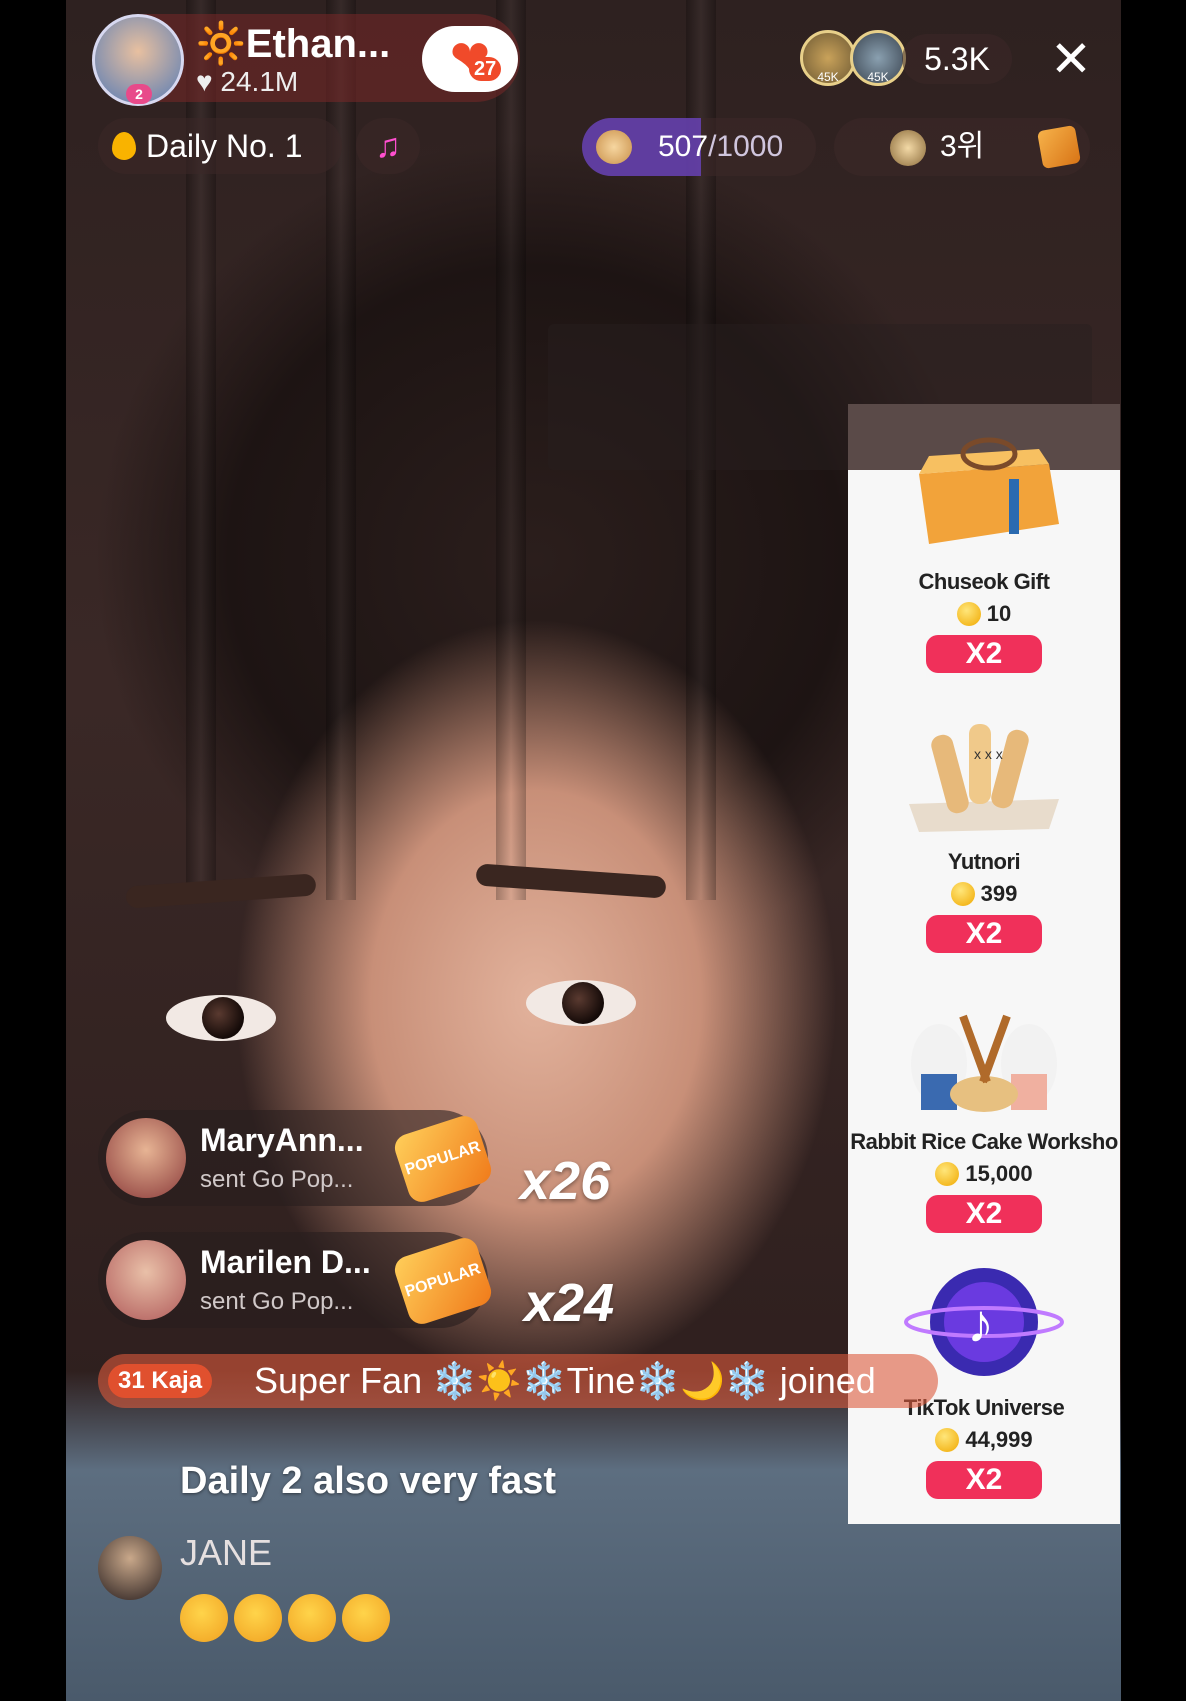  I want to click on right-eye, so click(581, 1003).